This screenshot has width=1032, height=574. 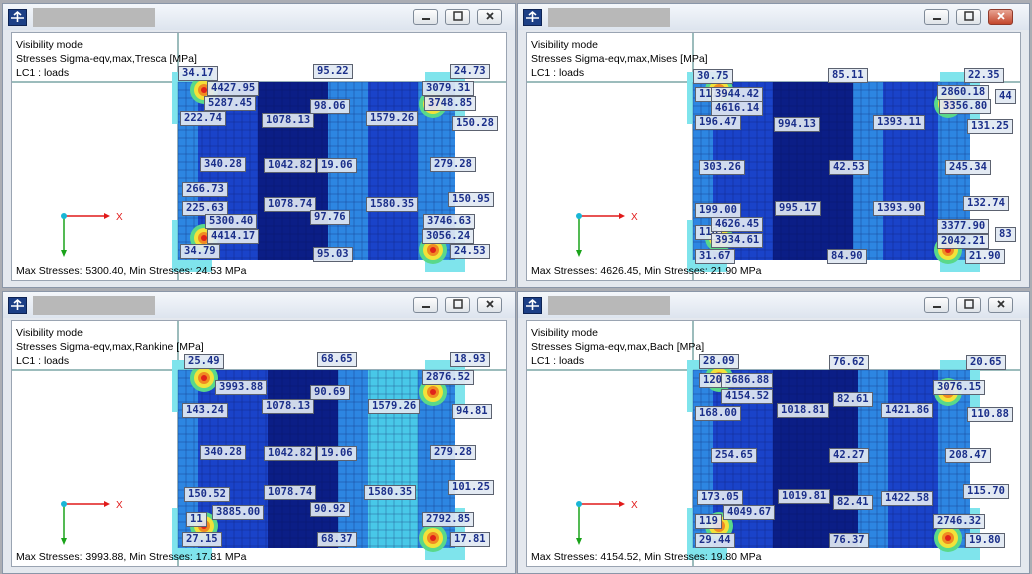 I want to click on stress-value-label: 28.09, so click(x=719, y=361).